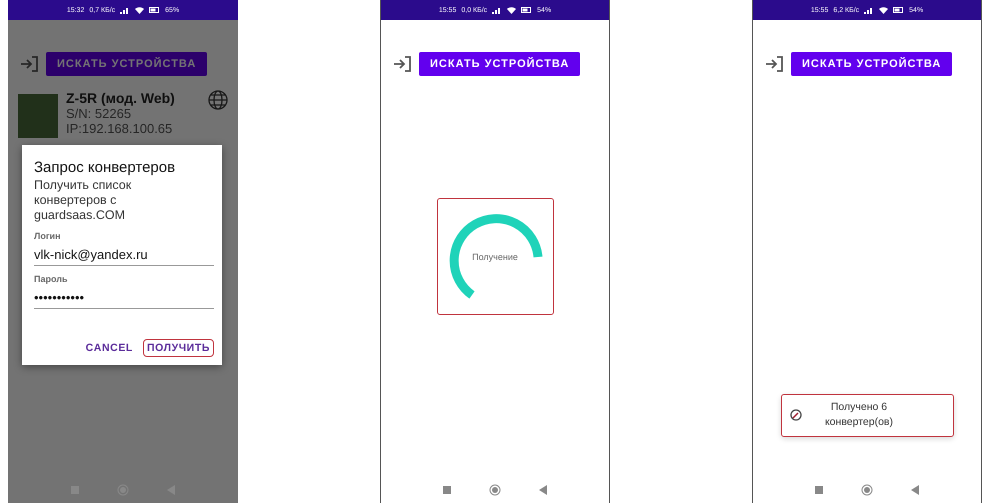  What do you see at coordinates (48, 236) in the screenshot?
I see `field-label: Логин` at bounding box center [48, 236].